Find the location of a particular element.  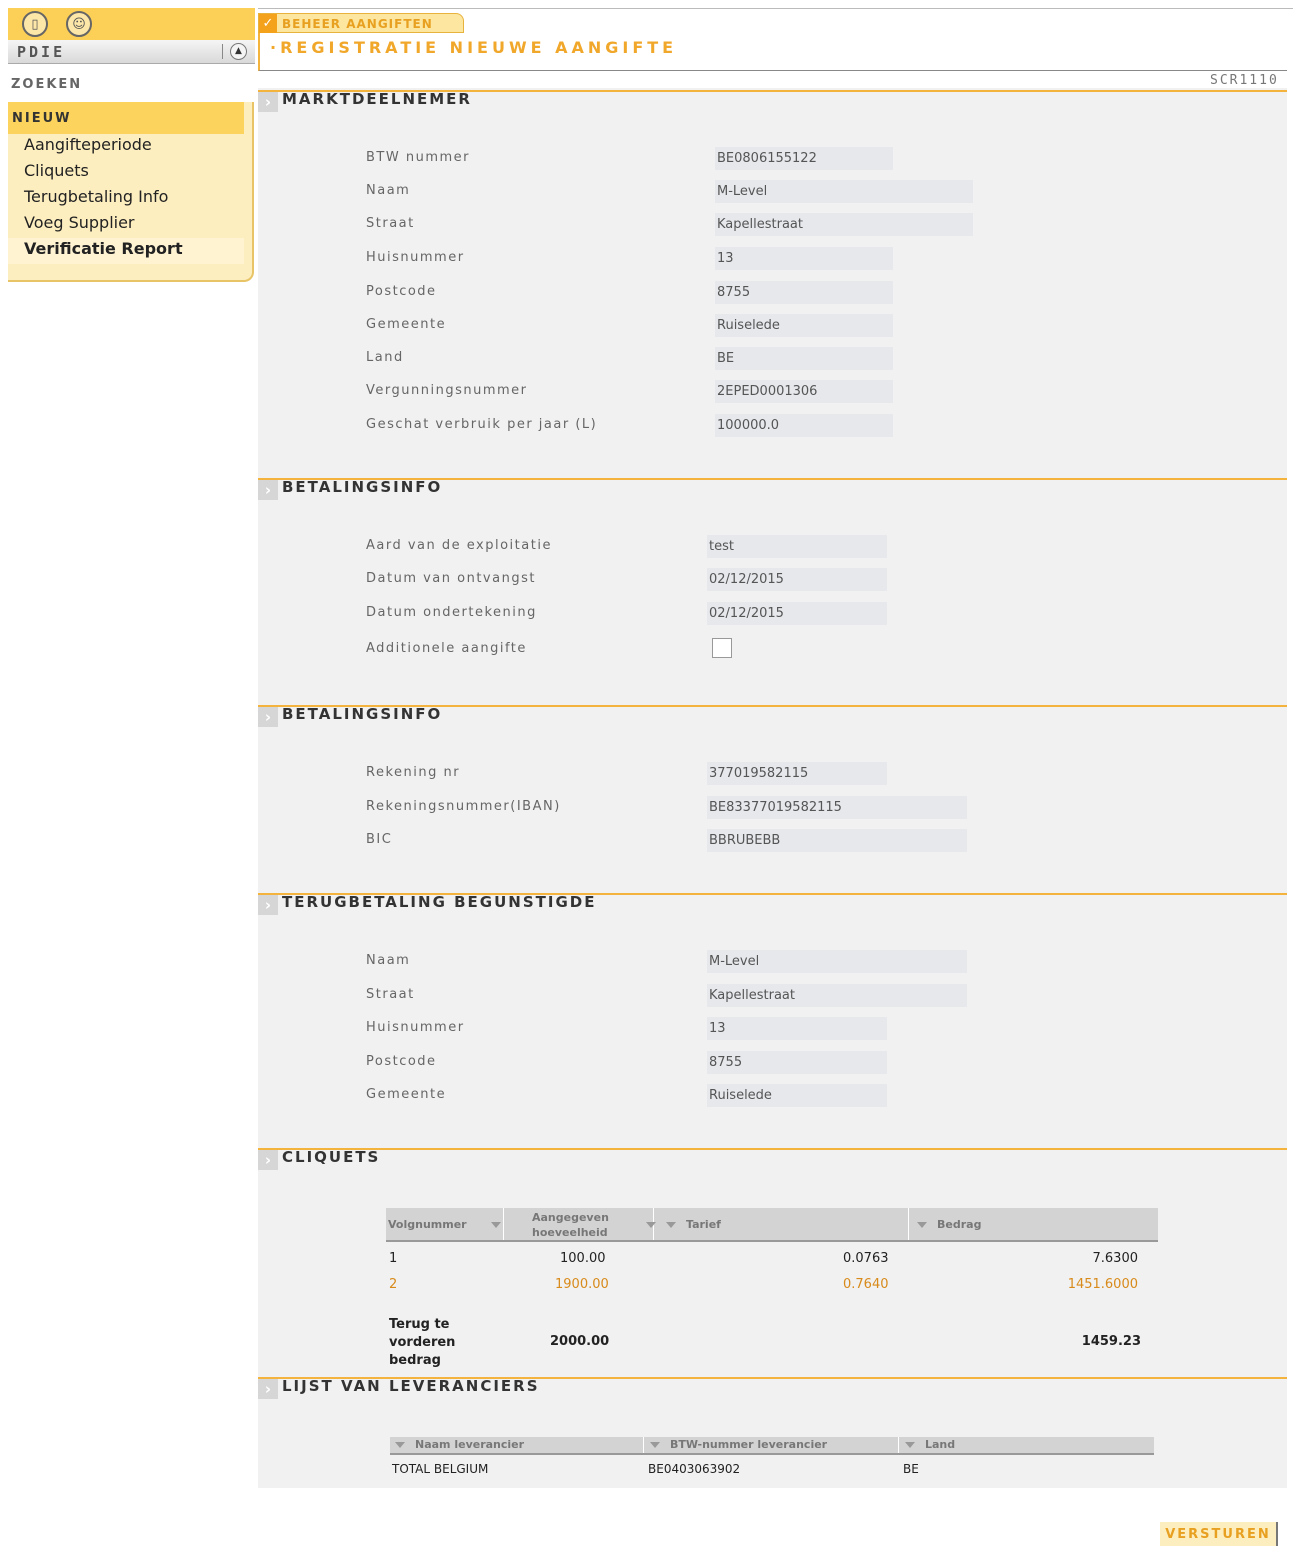

begunstigde-gemeente-field: Ruiselede is located at coordinates (797, 1095).